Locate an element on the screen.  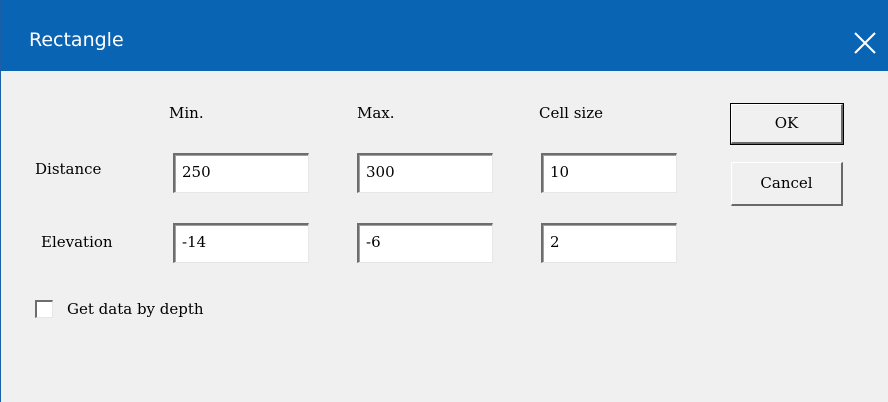
elevation-max-input is located at coordinates (422, 242).